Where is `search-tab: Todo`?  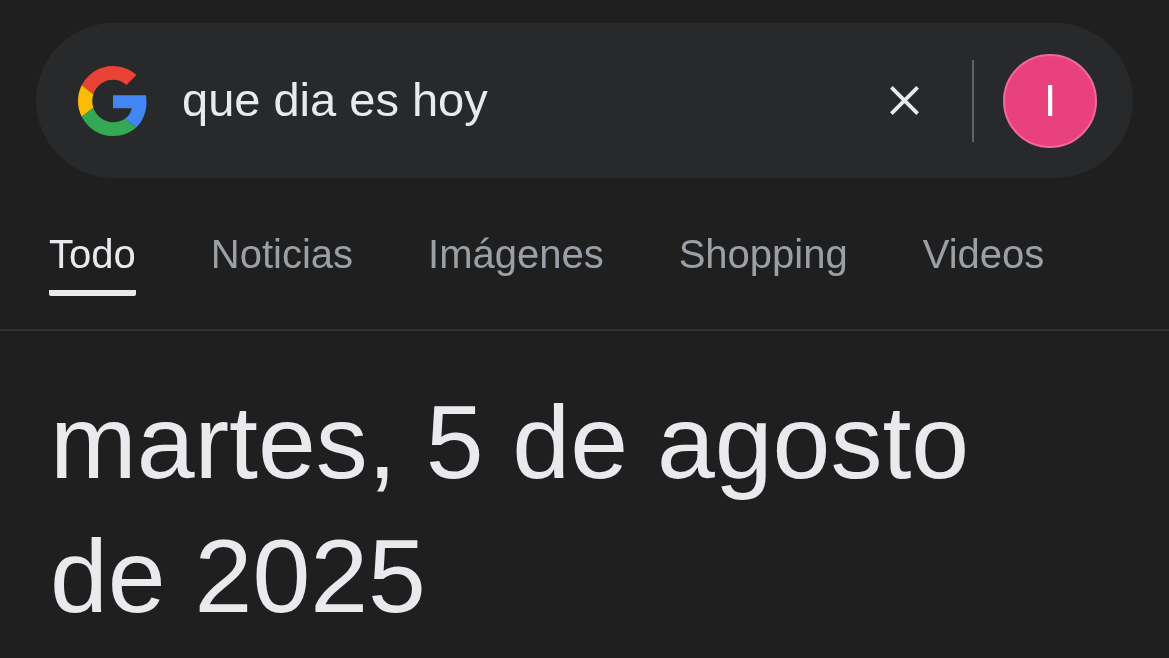
search-tab: Todo is located at coordinates (92, 263).